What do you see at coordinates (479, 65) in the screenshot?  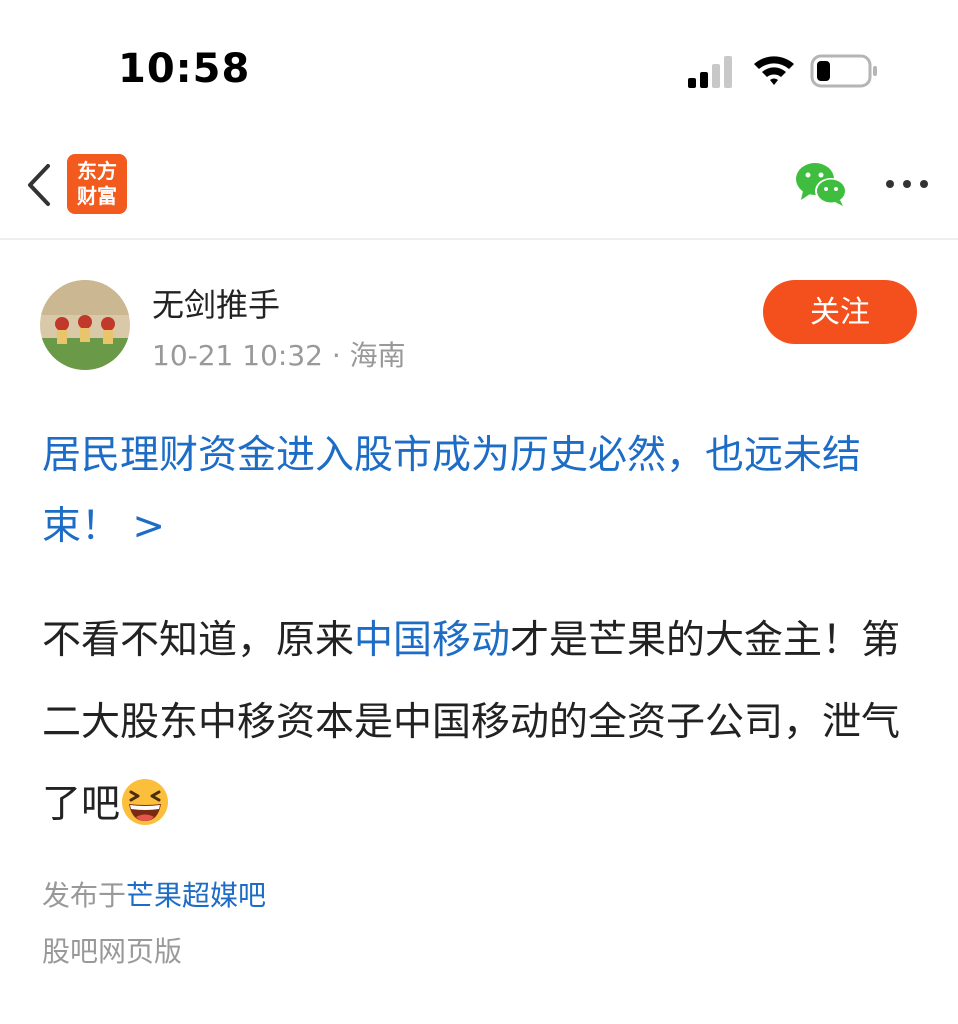 I see `status-bar: 10:58` at bounding box center [479, 65].